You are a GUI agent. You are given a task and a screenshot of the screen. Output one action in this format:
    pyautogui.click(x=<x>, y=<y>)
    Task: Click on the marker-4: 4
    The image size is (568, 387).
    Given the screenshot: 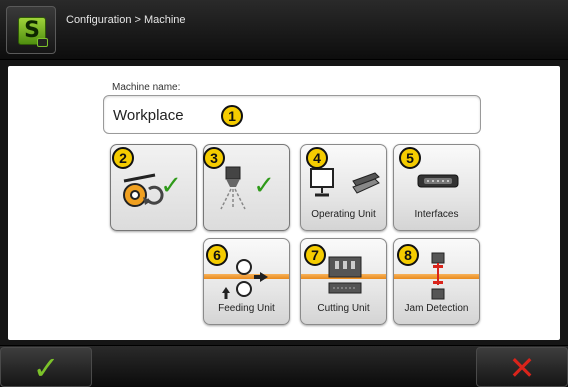 What is the action you would take?
    pyautogui.click(x=317, y=158)
    